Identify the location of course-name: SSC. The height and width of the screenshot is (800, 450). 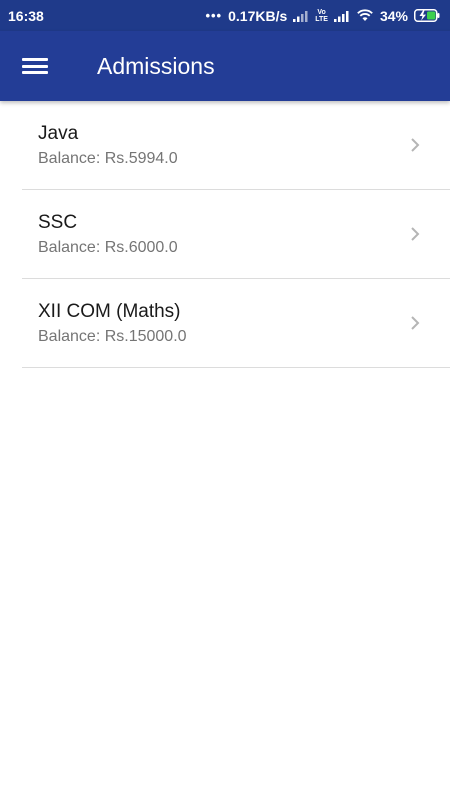
(58, 222).